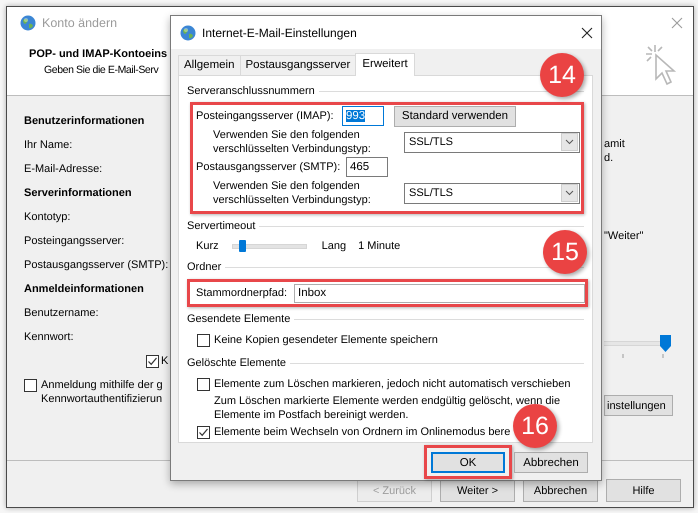 This screenshot has height=513, width=698. What do you see at coordinates (385, 64) in the screenshot?
I see `tab: Erweitert` at bounding box center [385, 64].